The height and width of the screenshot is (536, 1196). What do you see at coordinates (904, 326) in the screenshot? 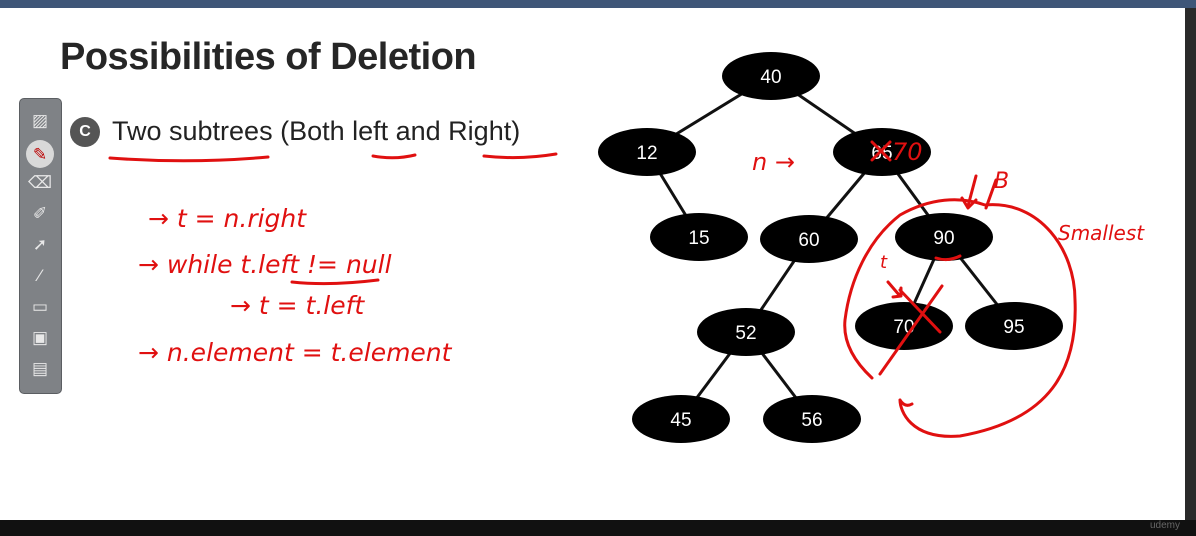
I see `tree-node-70: 70` at bounding box center [904, 326].